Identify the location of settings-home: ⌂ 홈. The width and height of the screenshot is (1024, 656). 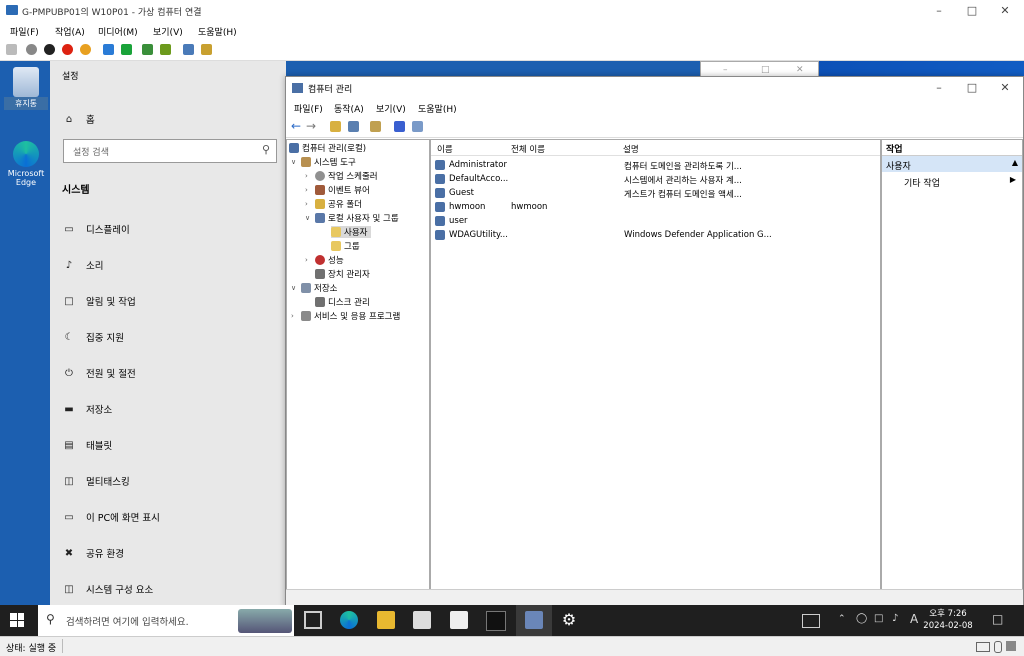
(78, 119).